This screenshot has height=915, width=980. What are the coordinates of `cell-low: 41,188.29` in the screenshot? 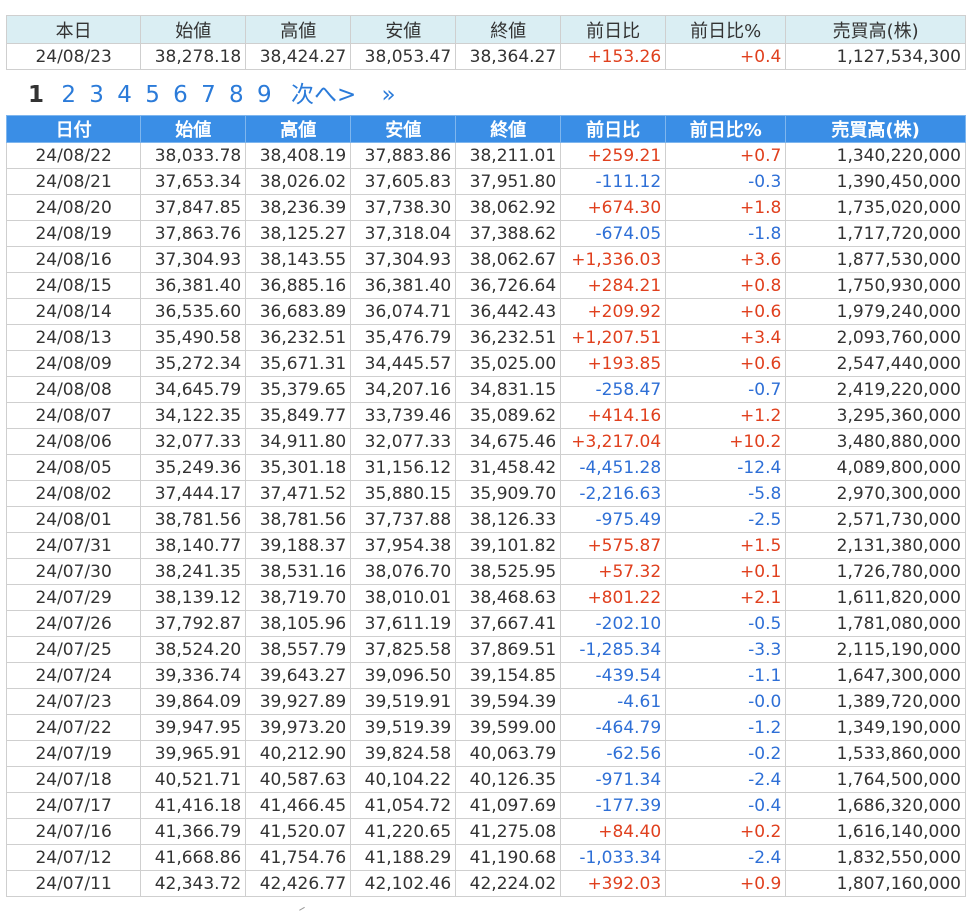 It's located at (403, 857).